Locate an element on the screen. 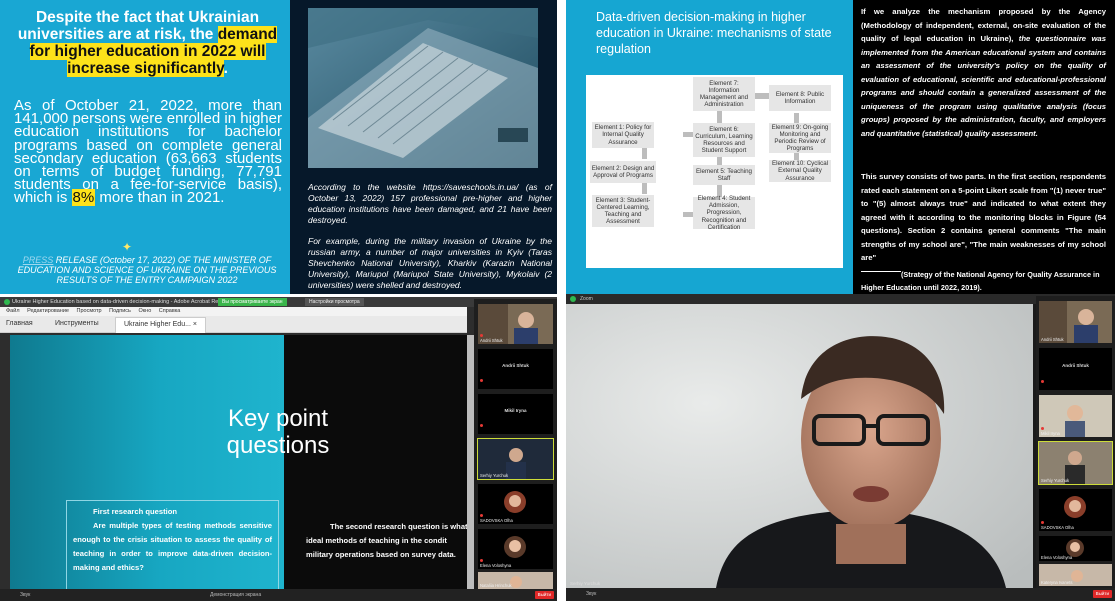 The image size is (1115, 601). scrollbar is located at coordinates (470, 462).